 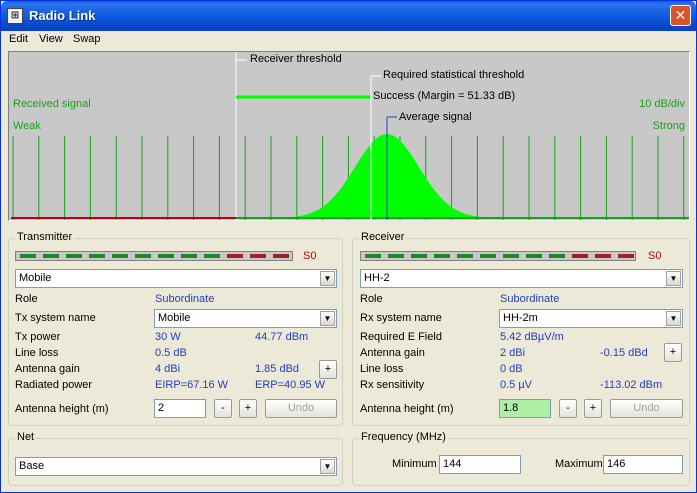 What do you see at coordinates (168, 369) in the screenshot?
I see `tx-antenna-gain-dbi: 4 dBi` at bounding box center [168, 369].